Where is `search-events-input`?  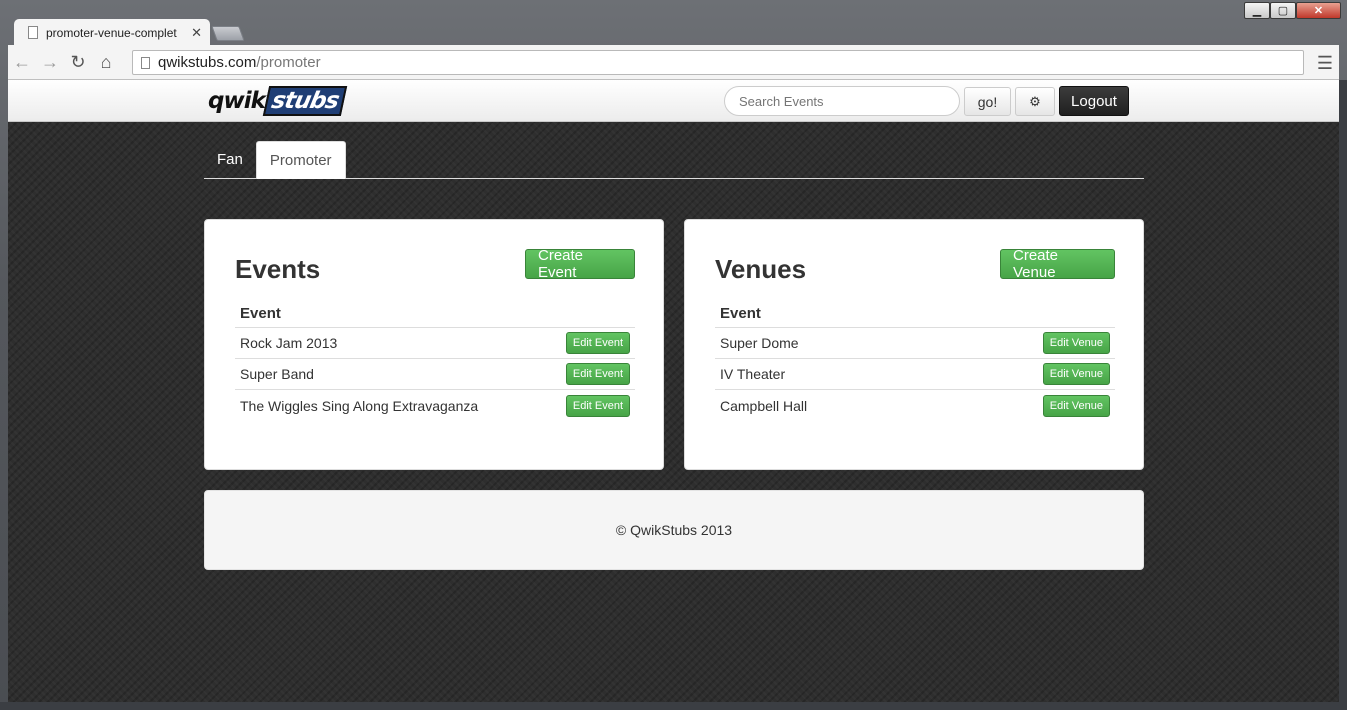
search-events-input is located at coordinates (842, 101).